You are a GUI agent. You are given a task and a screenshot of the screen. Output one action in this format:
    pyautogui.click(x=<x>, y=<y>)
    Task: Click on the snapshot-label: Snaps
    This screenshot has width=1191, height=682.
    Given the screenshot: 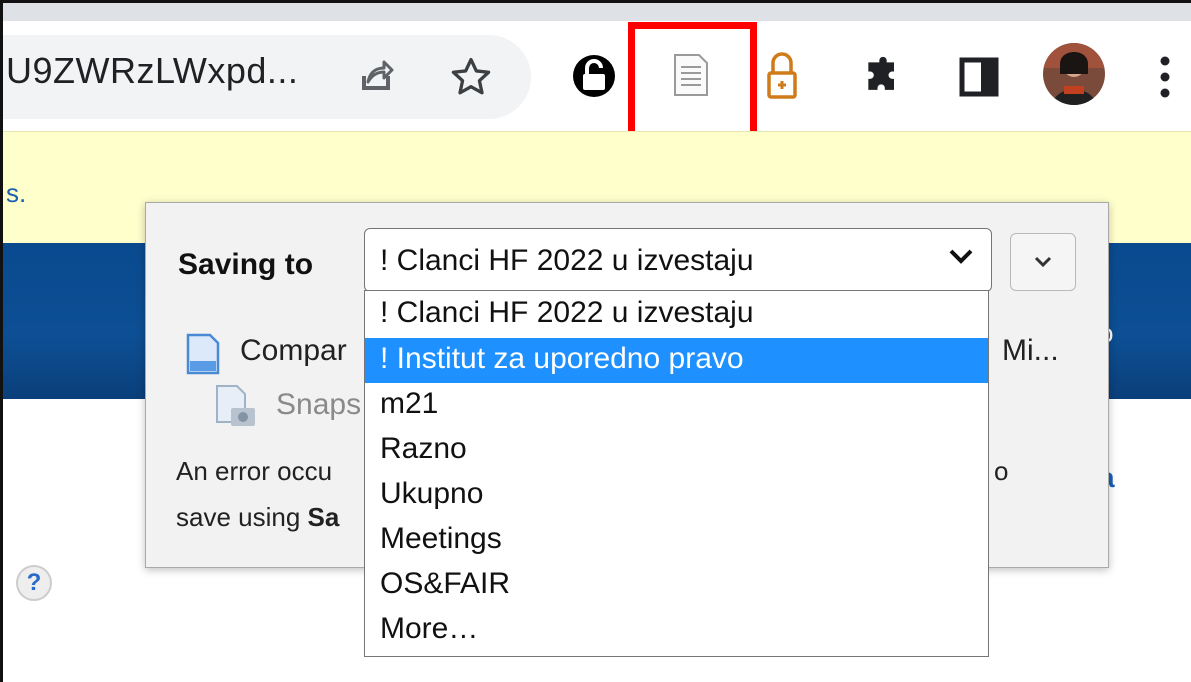 What is the action you would take?
    pyautogui.click(x=319, y=404)
    